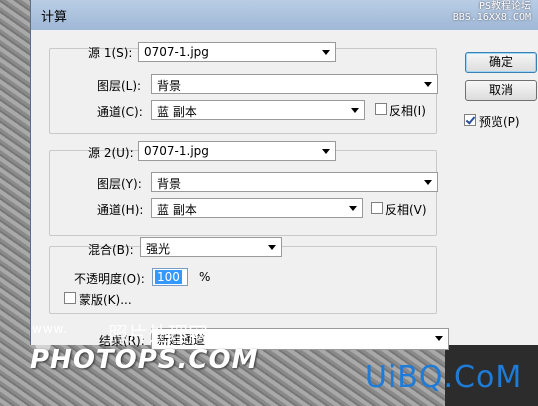  I want to click on forum-watermark: PS教程论坛 BBS.16XX8.COM, so click(492, 12).